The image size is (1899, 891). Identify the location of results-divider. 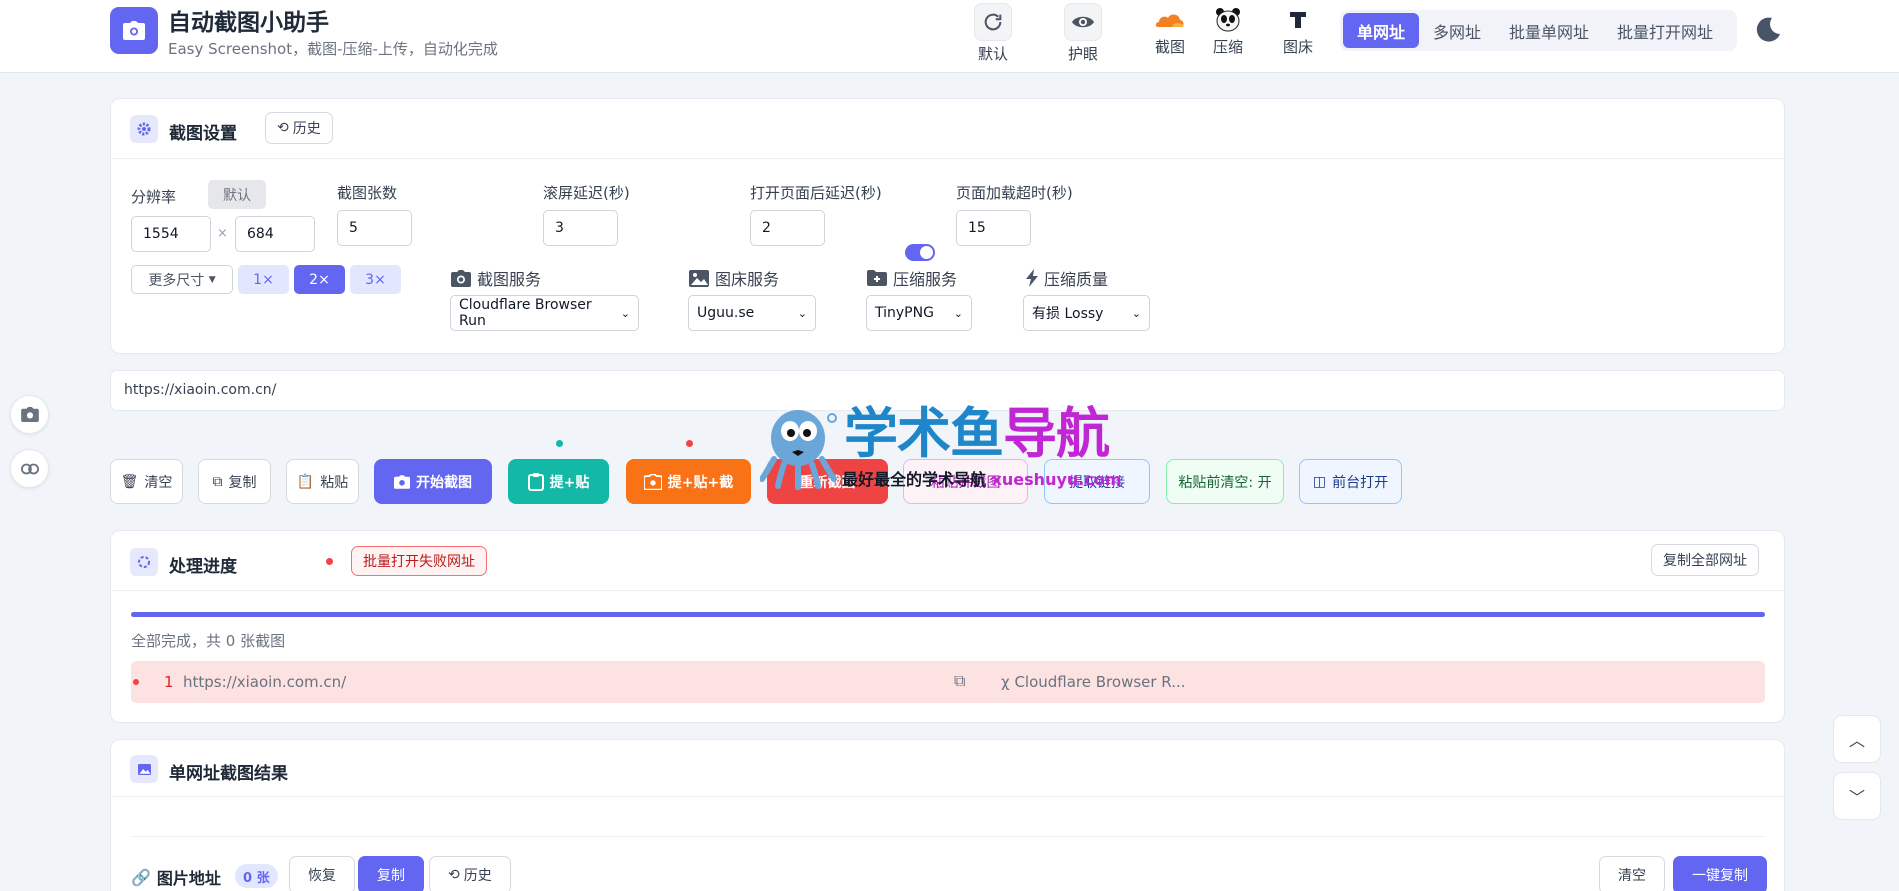
(947, 796).